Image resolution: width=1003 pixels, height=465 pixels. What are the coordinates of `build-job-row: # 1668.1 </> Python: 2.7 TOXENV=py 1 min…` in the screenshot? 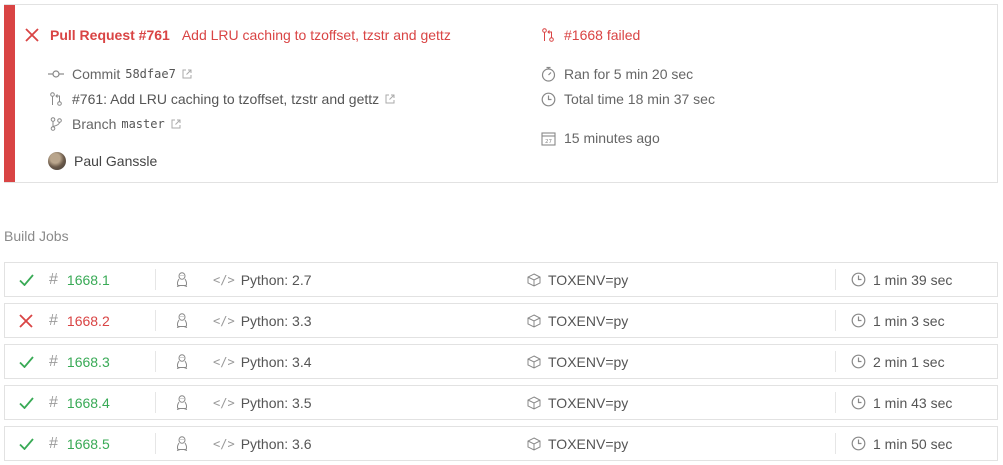 It's located at (501, 279).